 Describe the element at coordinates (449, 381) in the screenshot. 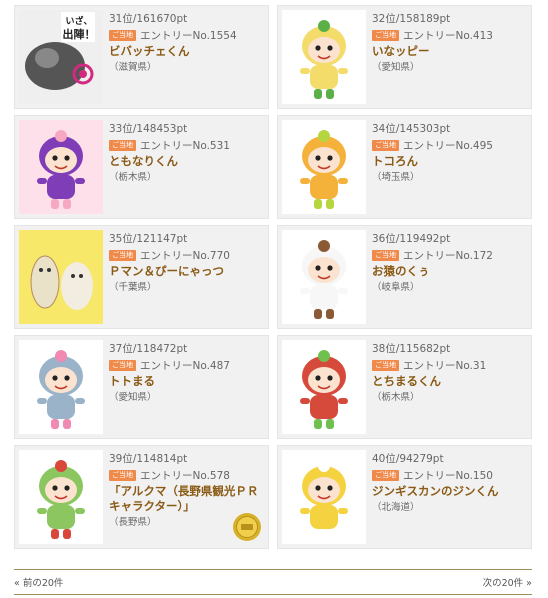

I see `mascot-name: とちまるくん` at that location.